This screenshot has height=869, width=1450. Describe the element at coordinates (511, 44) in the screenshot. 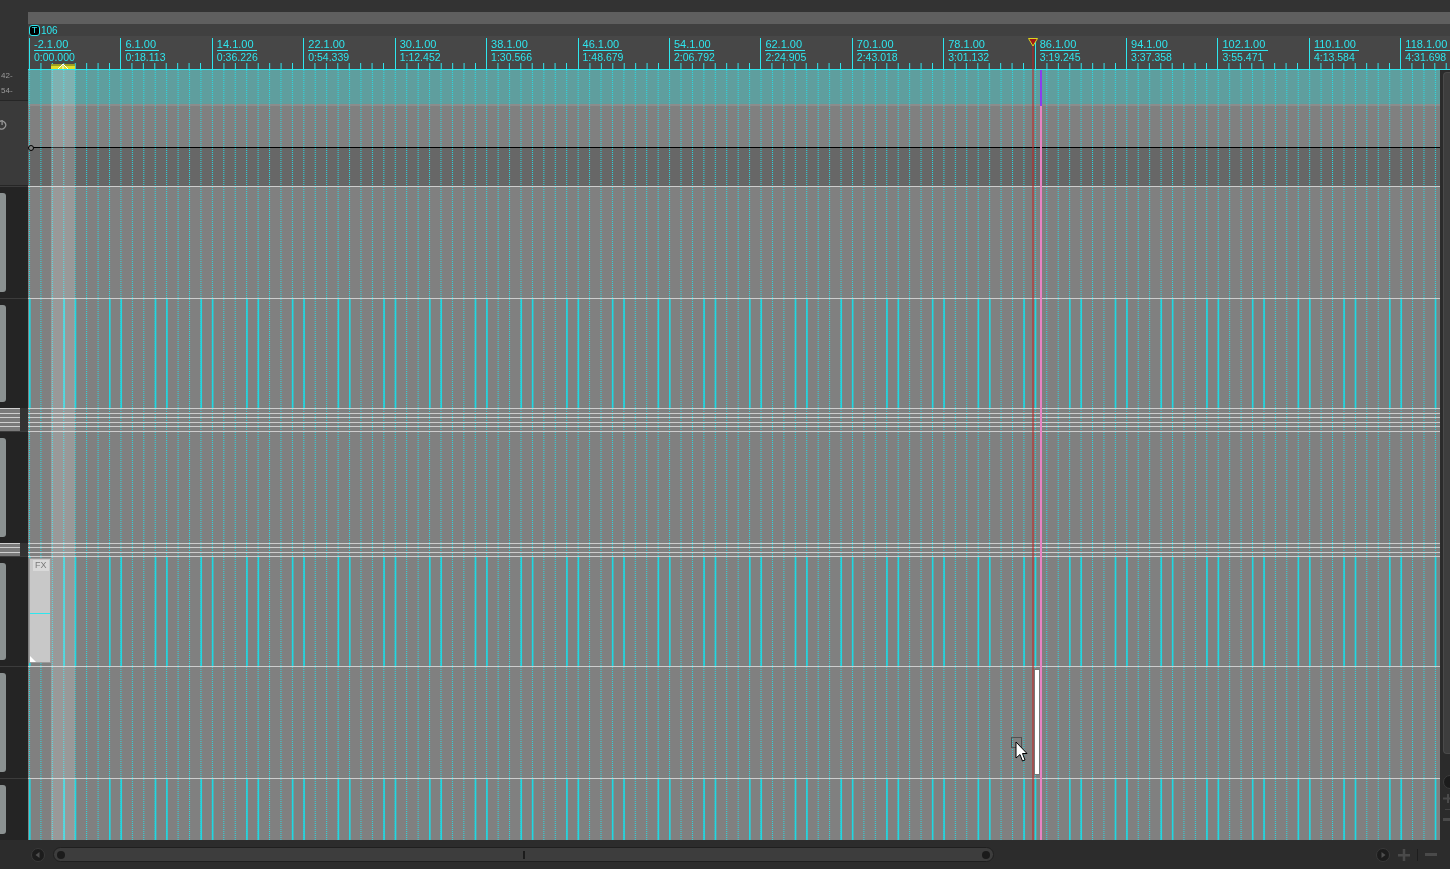

I see `bar-position-label: 38.1.00` at that location.